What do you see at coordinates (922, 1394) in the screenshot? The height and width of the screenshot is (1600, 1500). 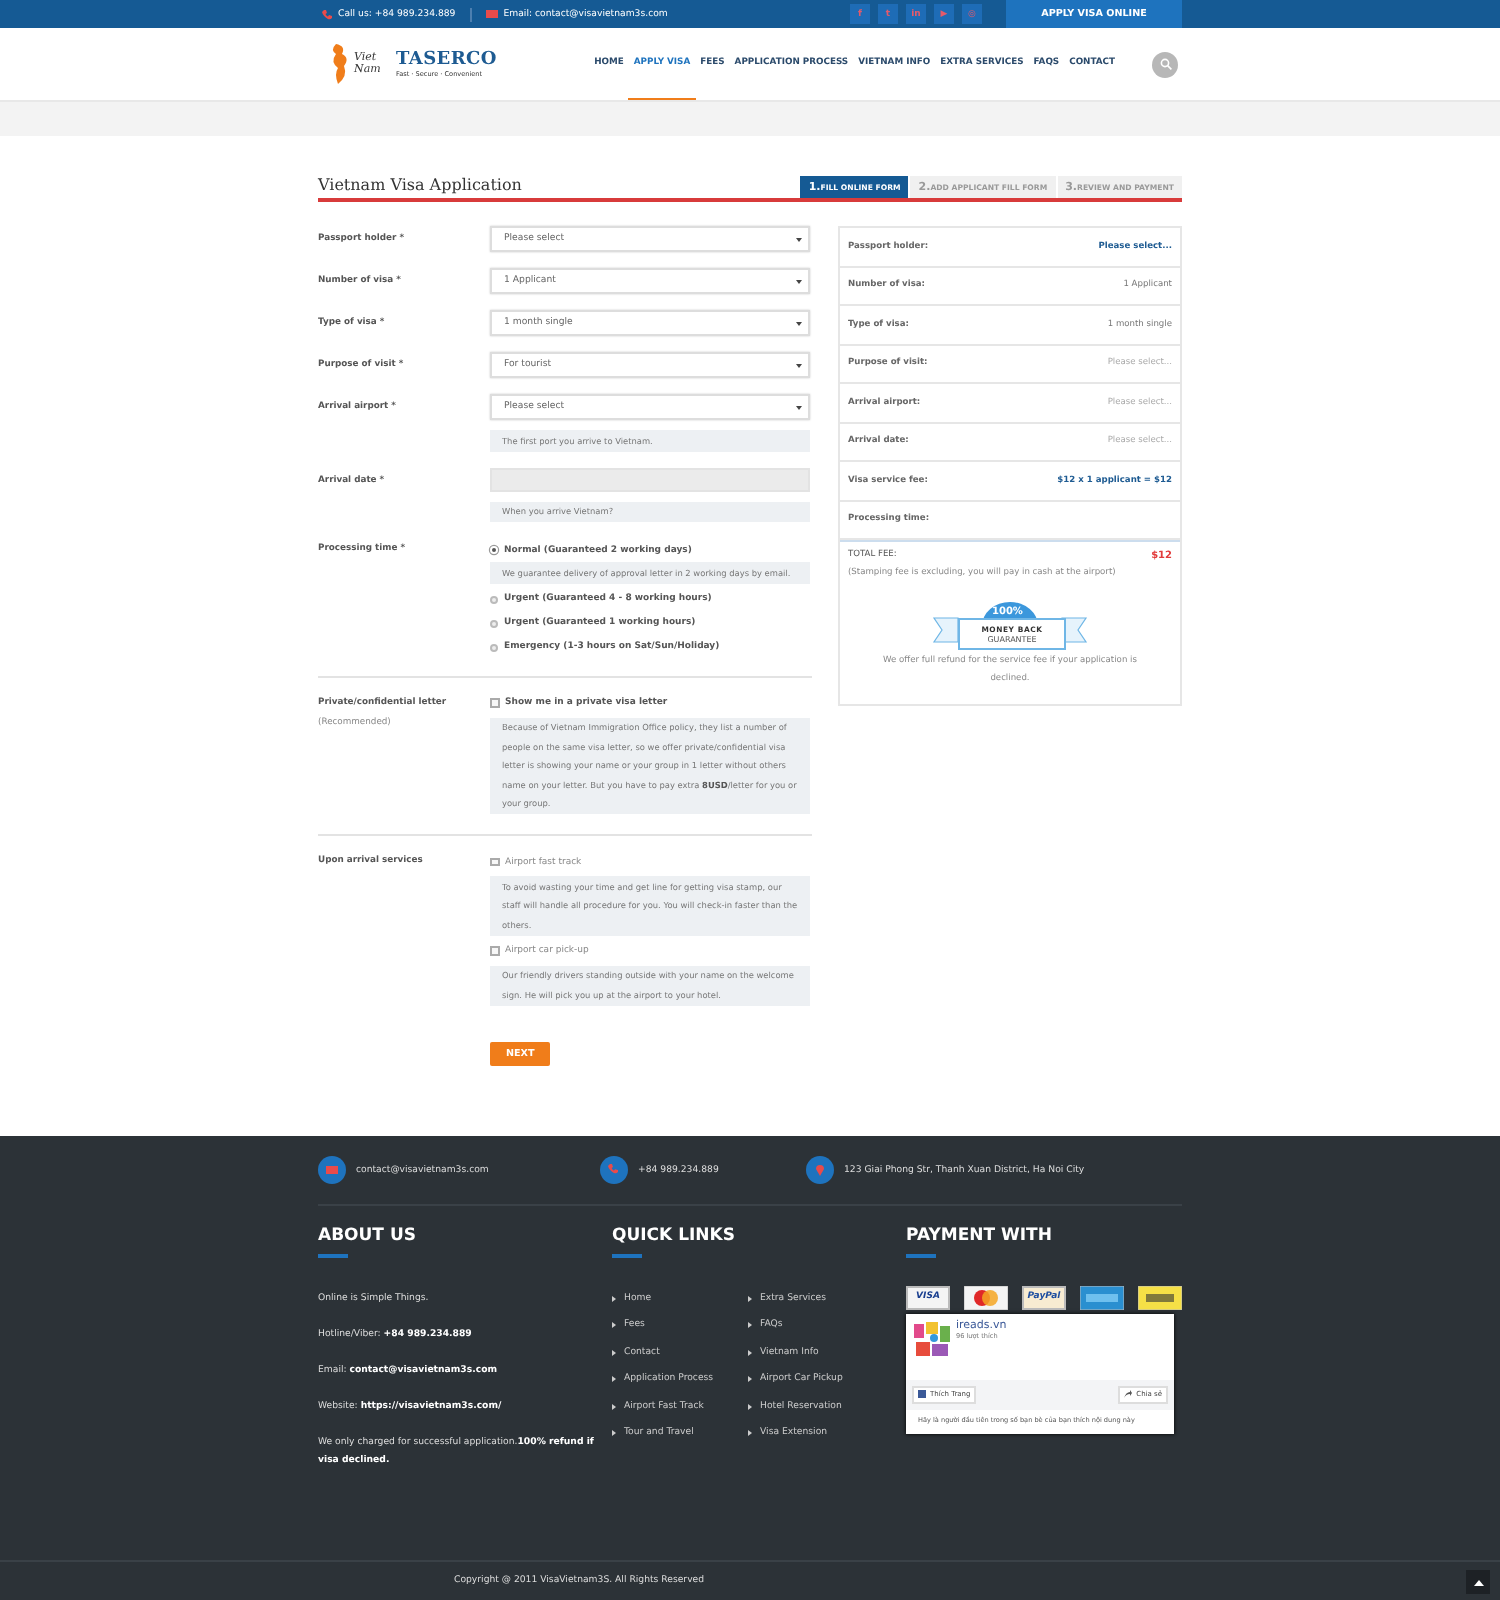 I see `facebook-icon` at bounding box center [922, 1394].